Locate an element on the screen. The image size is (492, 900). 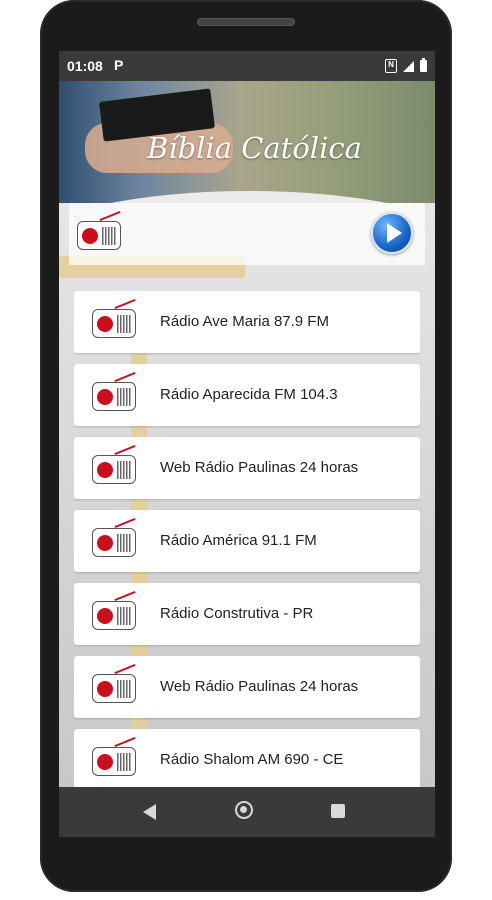
status-bar: 01:08 P N is located at coordinates (247, 66).